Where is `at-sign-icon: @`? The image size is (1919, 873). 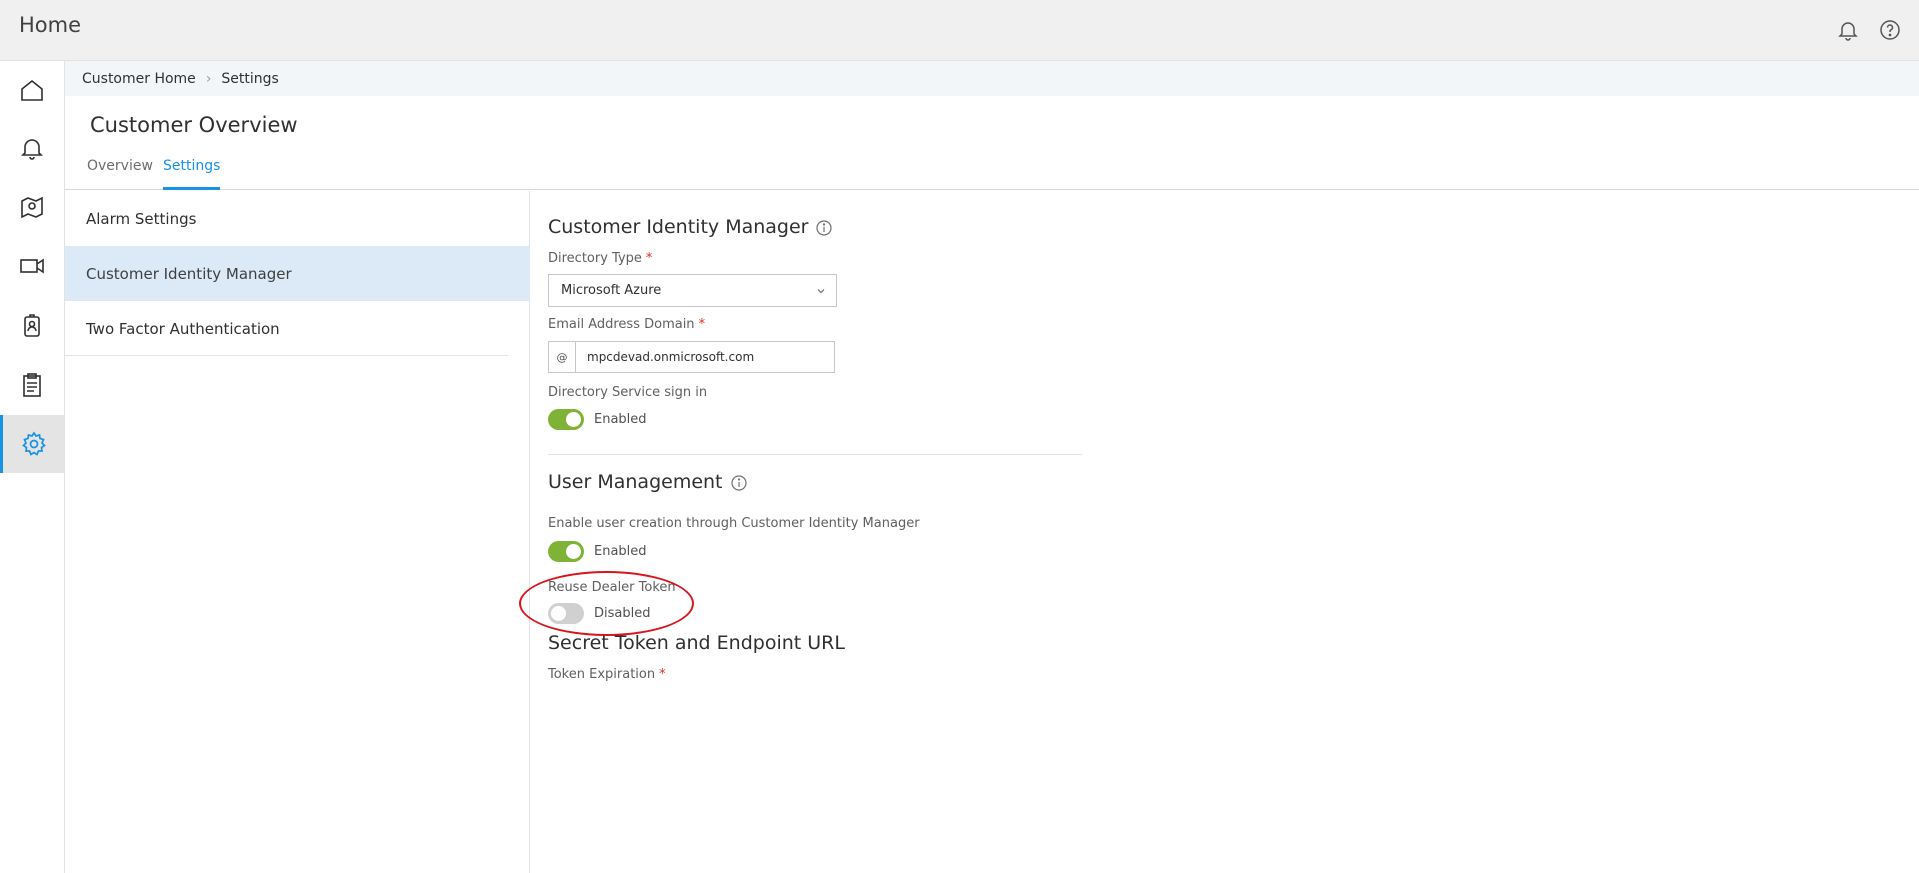
at-sign-icon: @ is located at coordinates (562, 357).